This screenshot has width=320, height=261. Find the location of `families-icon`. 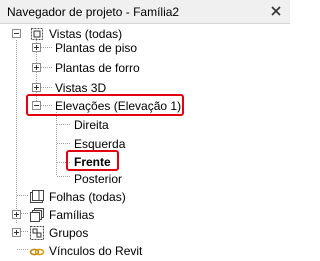

families-icon is located at coordinates (37, 215).